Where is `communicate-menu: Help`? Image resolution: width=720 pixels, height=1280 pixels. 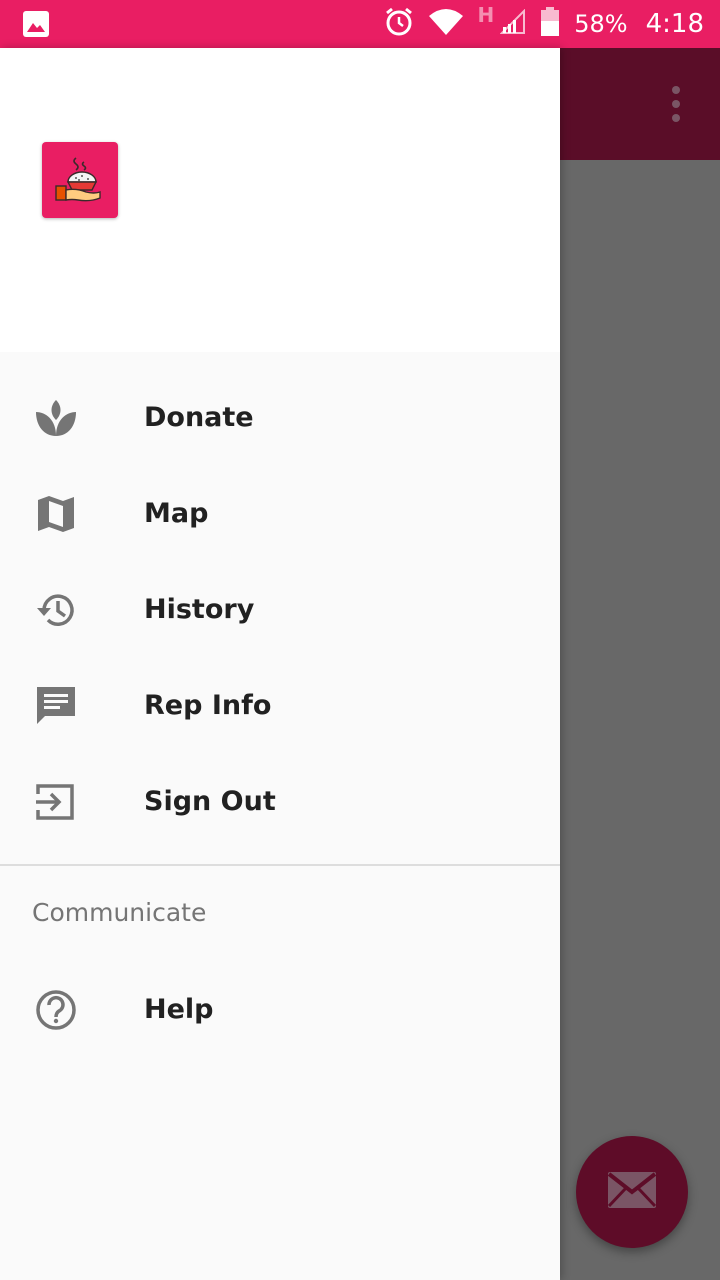
communicate-menu: Help is located at coordinates (280, 1010).